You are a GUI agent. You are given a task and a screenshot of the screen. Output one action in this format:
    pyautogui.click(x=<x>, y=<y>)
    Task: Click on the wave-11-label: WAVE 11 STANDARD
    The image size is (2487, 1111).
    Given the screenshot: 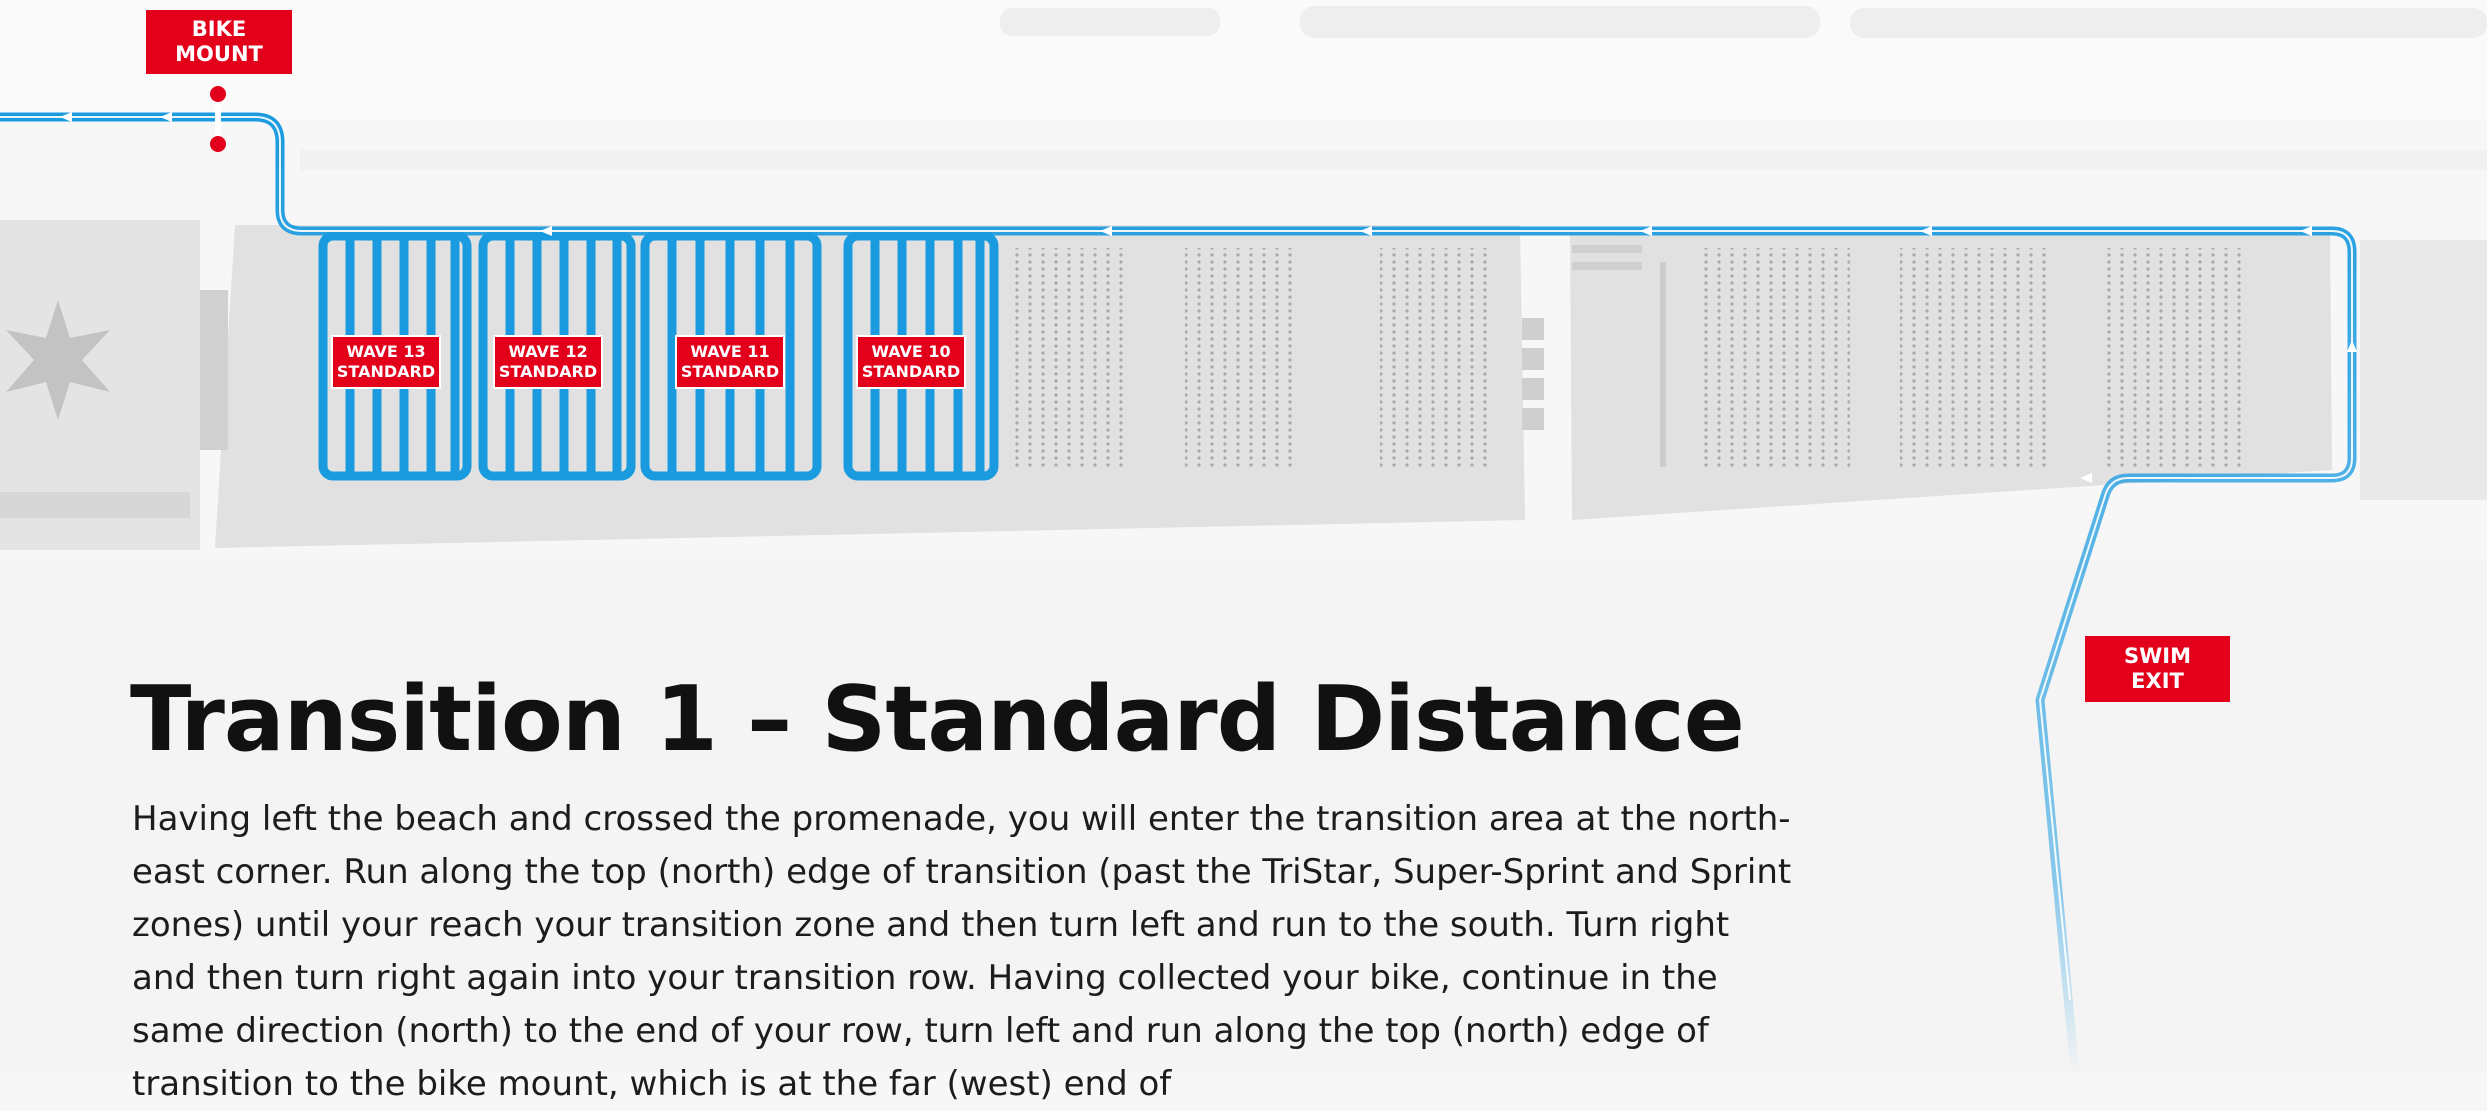 What is the action you would take?
    pyautogui.click(x=730, y=362)
    